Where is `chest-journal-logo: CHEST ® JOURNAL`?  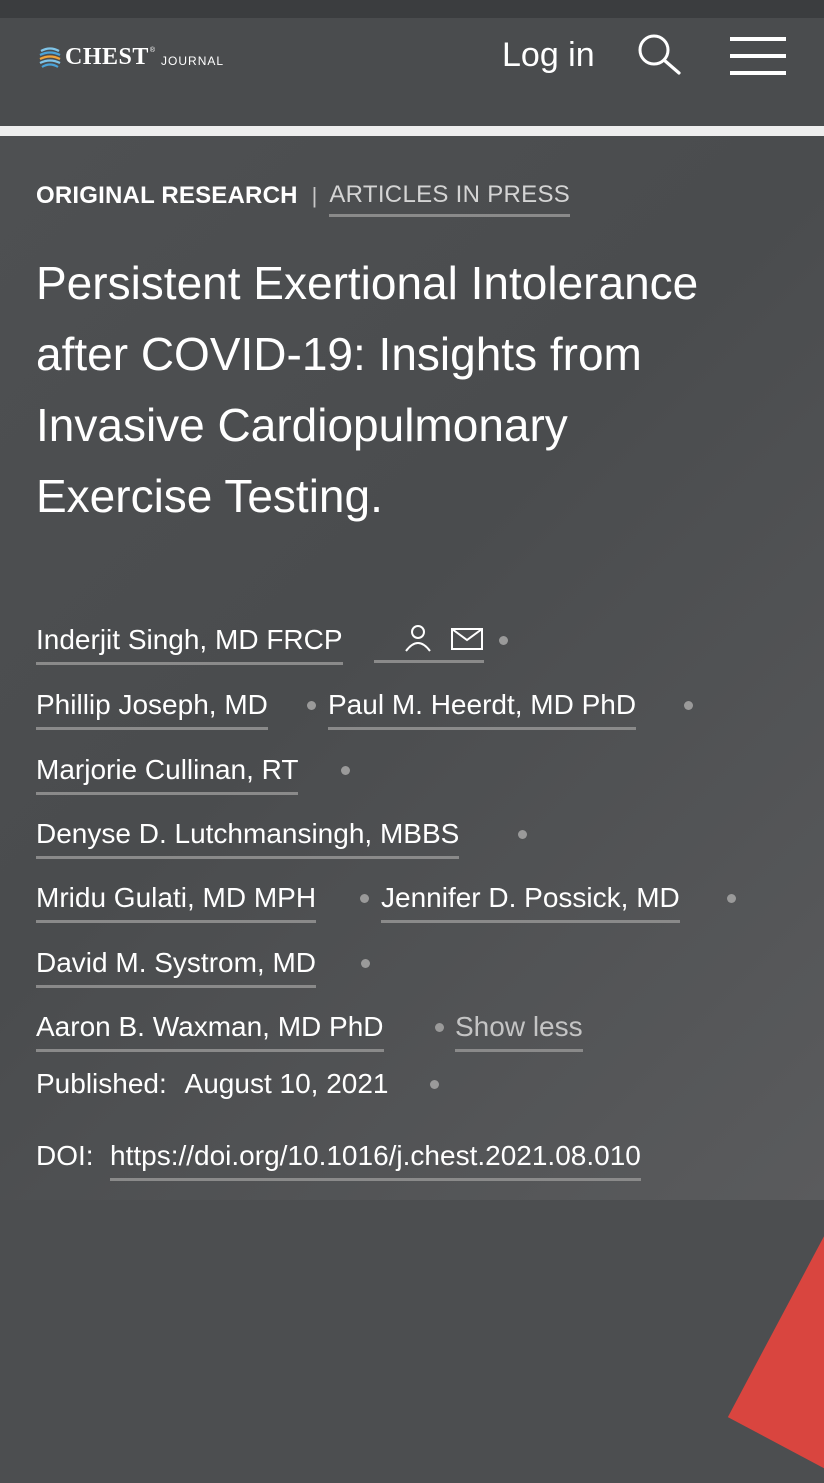
chest-journal-logo: CHEST ® JOURNAL is located at coordinates (131, 57).